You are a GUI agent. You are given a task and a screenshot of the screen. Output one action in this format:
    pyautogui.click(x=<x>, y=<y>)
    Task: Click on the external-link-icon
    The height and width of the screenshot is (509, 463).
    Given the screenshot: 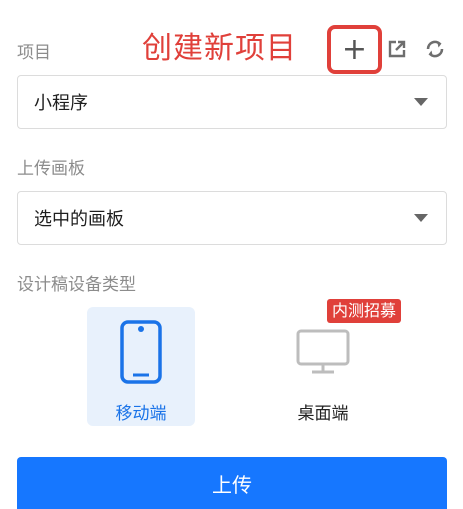 What is the action you would take?
    pyautogui.click(x=397, y=49)
    